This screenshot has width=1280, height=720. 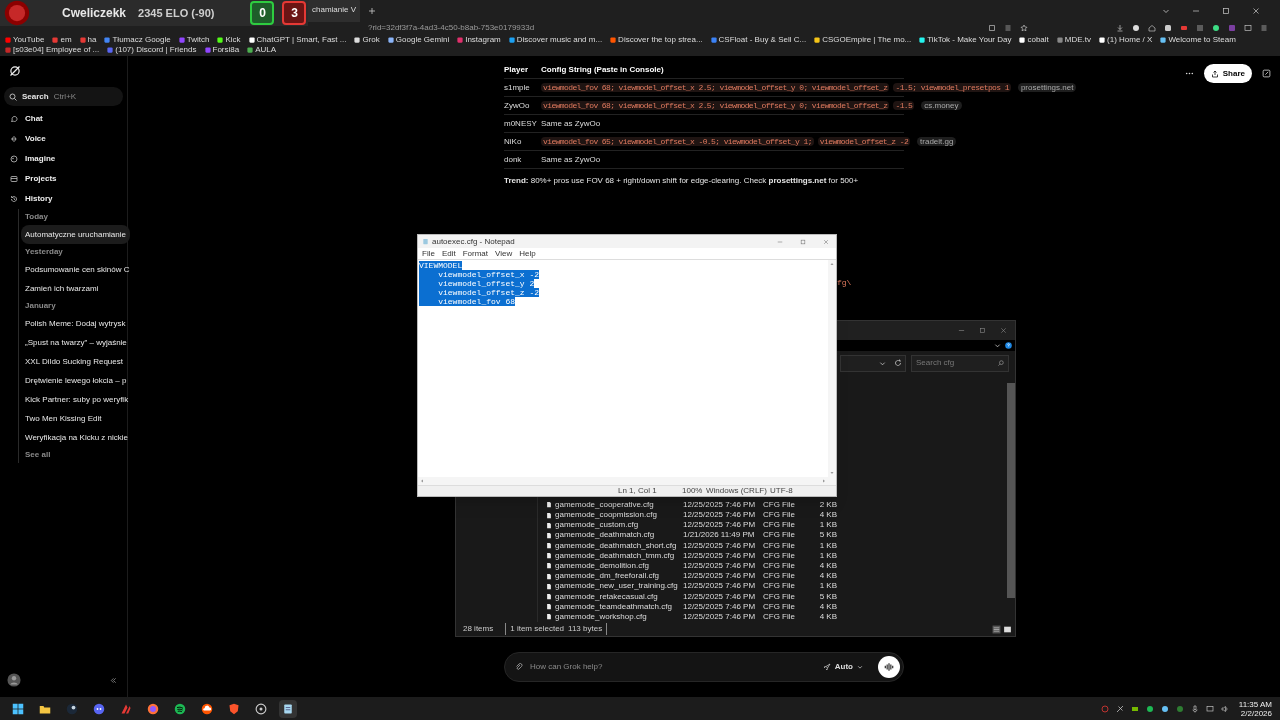 What do you see at coordinates (63, 96) in the screenshot?
I see `search-field: Search Ctrl+K` at bounding box center [63, 96].